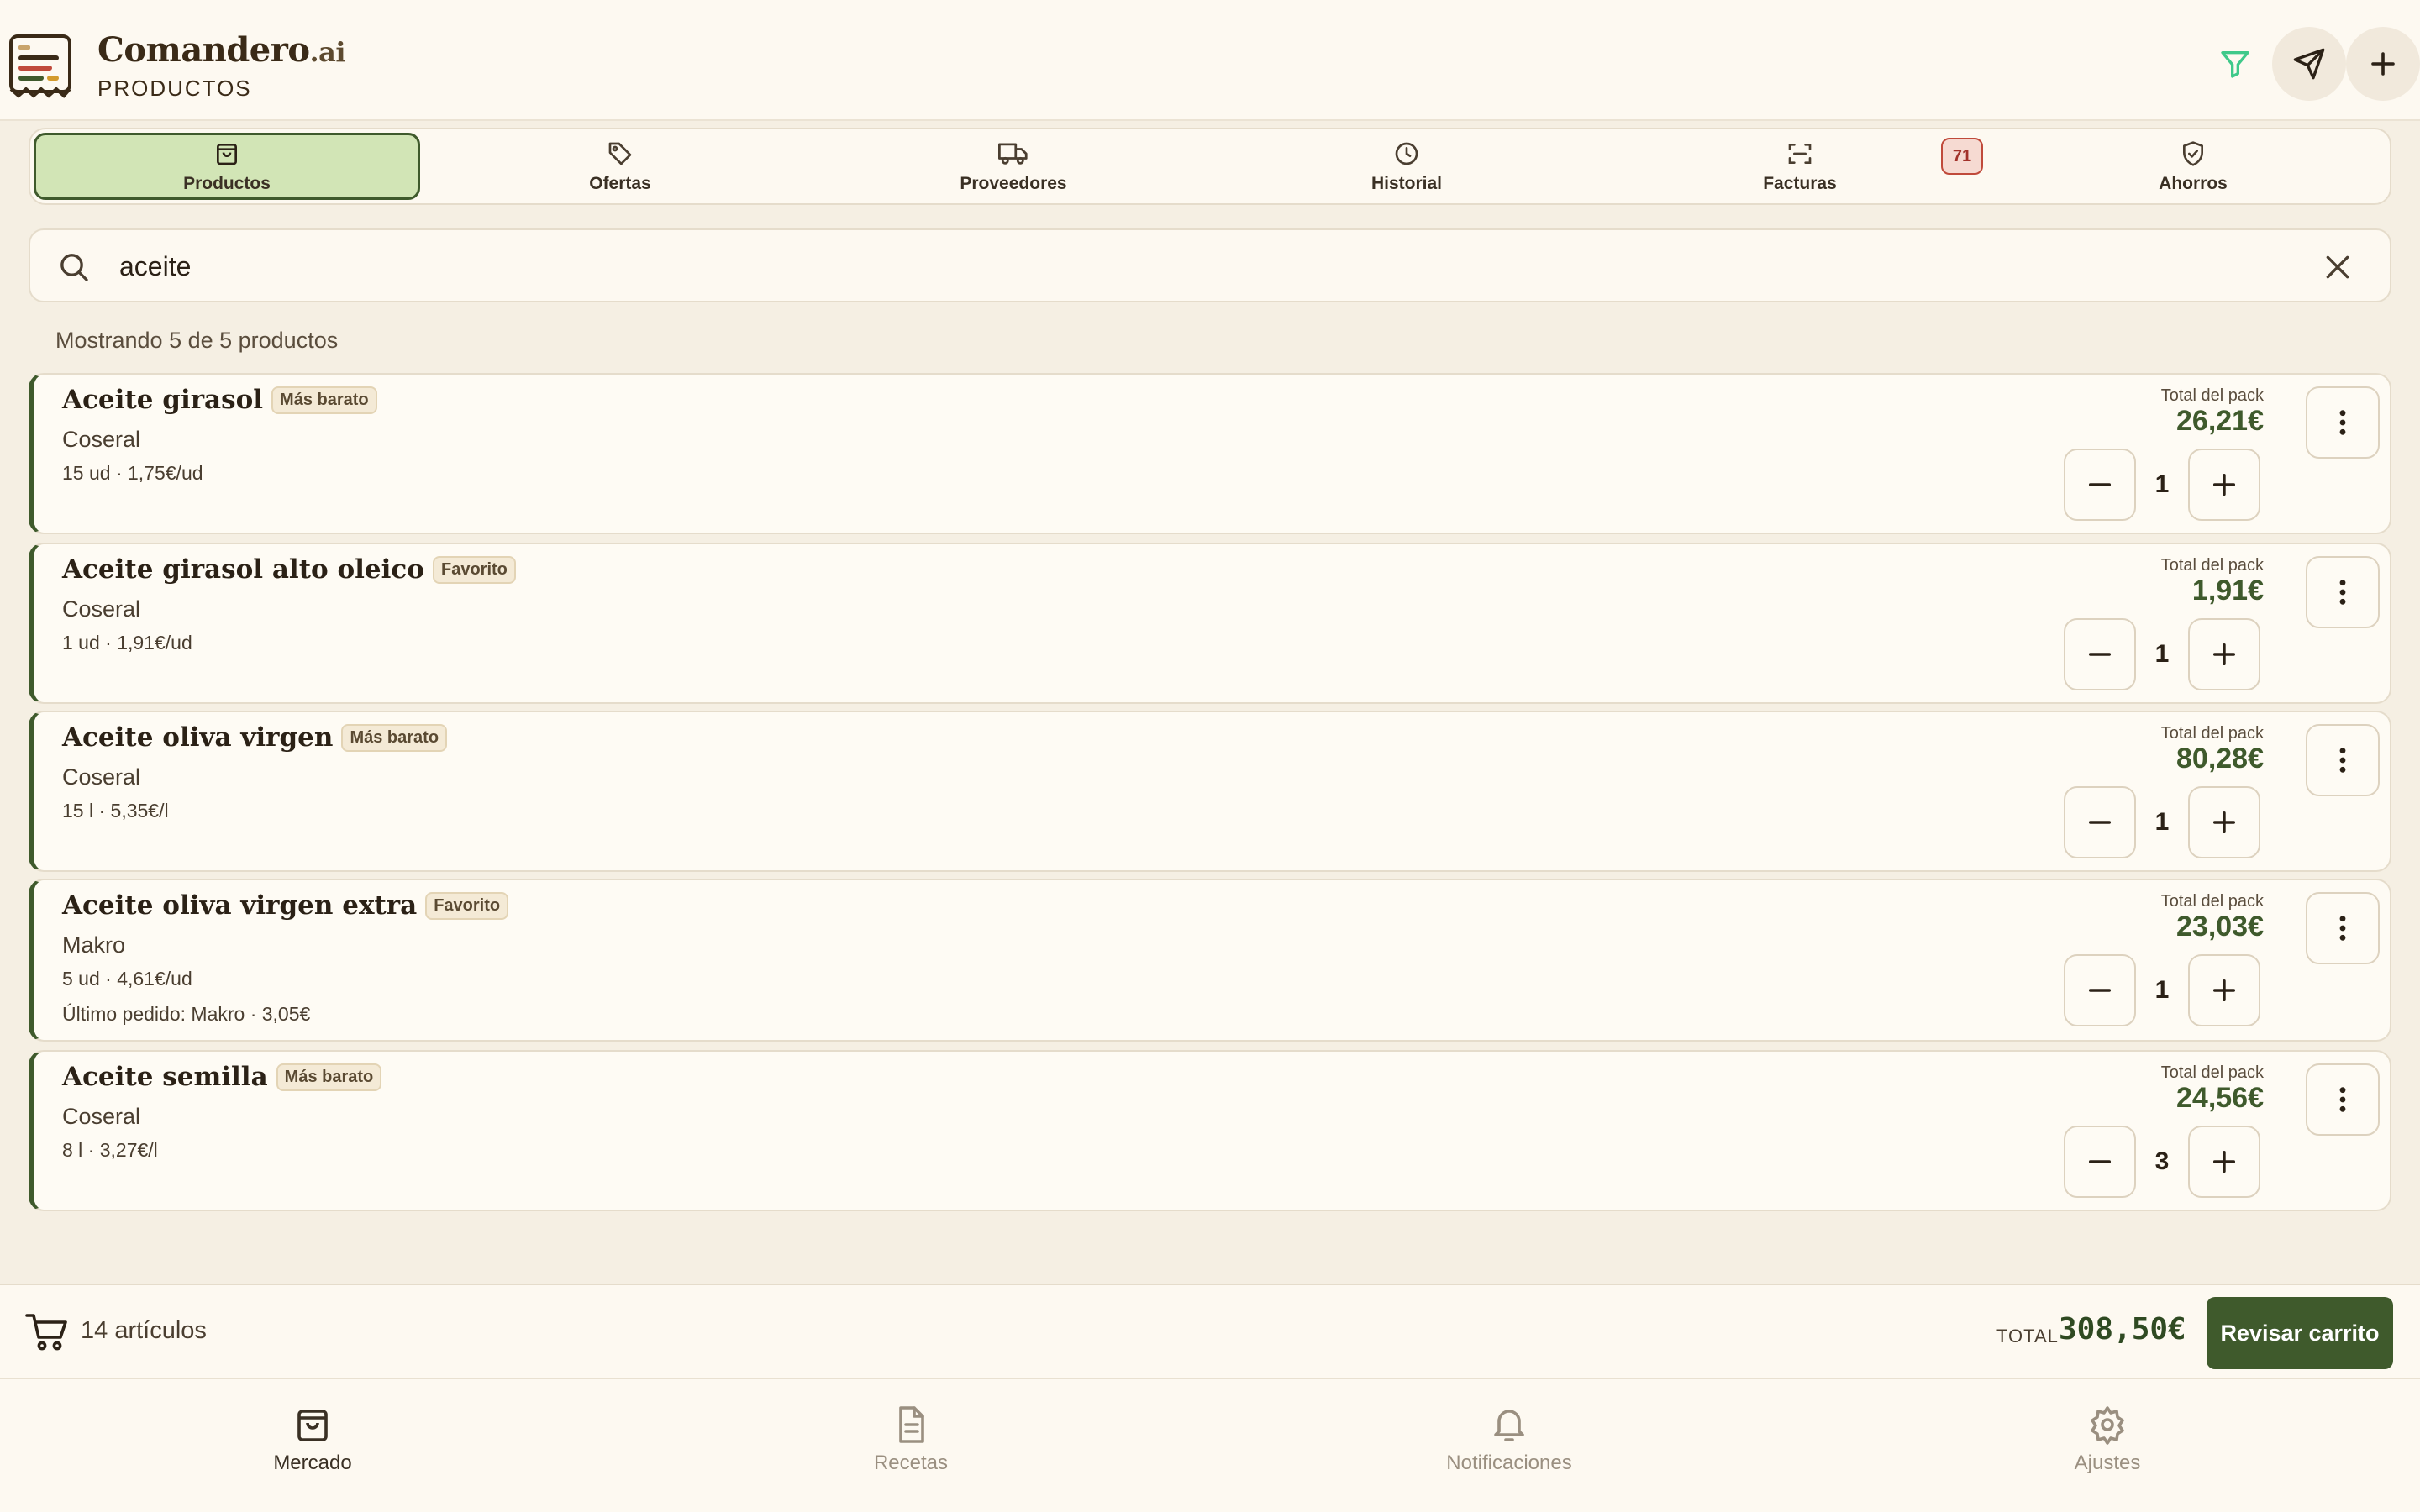 Image resolution: width=2420 pixels, height=1512 pixels. What do you see at coordinates (2107, 1439) in the screenshot?
I see `nav-item-ajustes: Ajustes` at bounding box center [2107, 1439].